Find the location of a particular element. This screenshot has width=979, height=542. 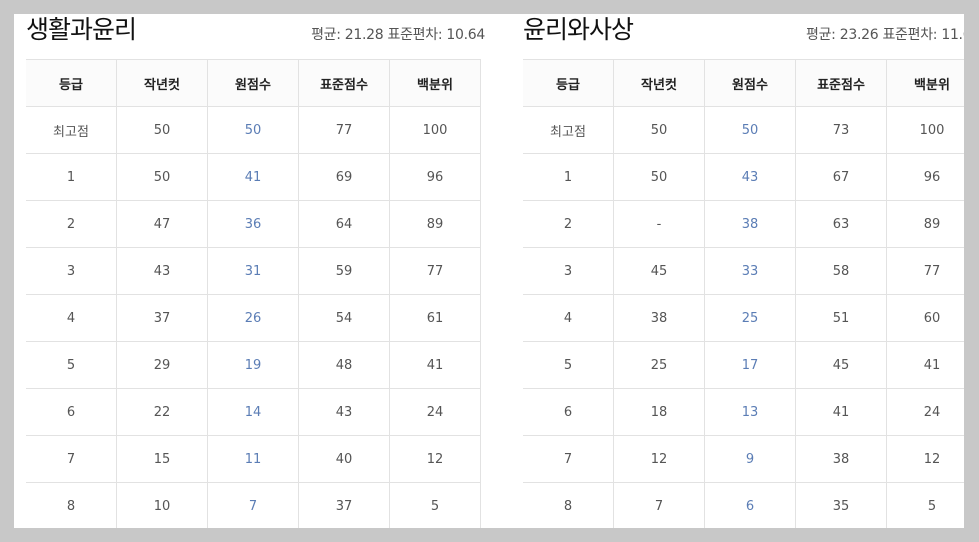

standard-score-cell: 37 is located at coordinates (344, 505).